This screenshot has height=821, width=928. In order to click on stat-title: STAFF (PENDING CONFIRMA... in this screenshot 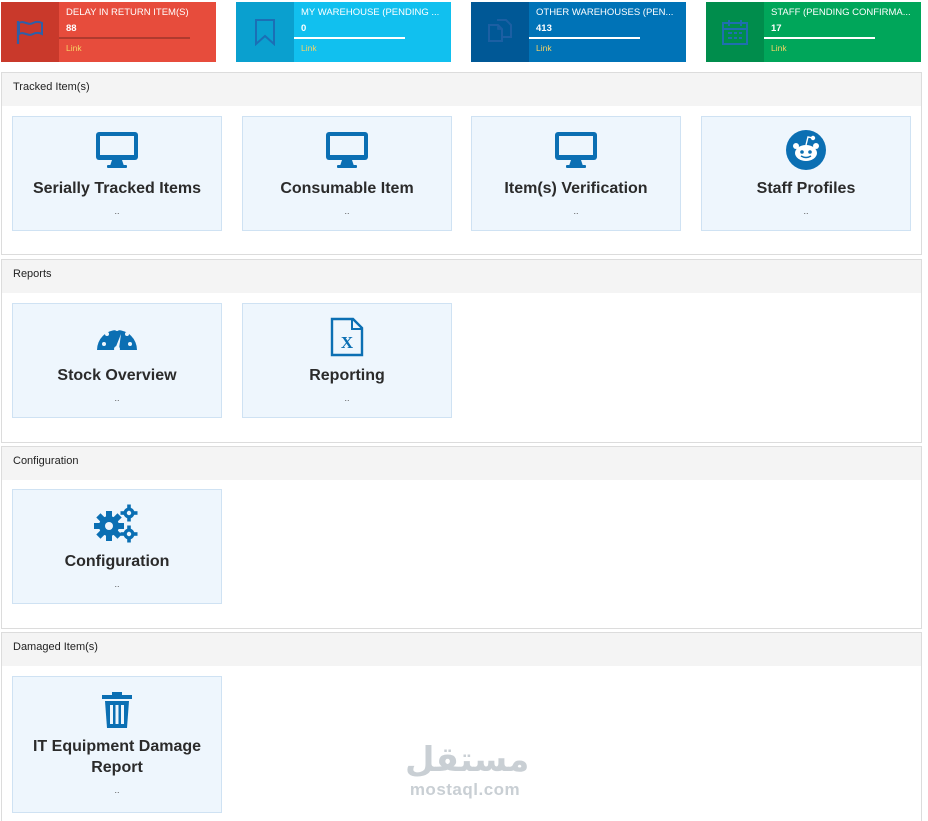, I will do `click(841, 12)`.